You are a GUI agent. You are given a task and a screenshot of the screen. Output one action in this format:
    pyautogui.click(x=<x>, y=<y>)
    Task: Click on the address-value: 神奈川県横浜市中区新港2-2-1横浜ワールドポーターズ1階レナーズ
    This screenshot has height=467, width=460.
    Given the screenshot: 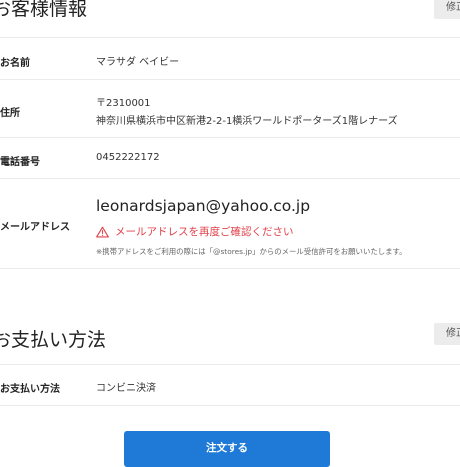 What is the action you would take?
    pyautogui.click(x=247, y=121)
    